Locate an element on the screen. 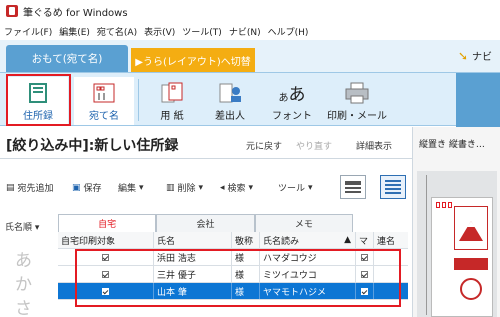 The image size is (500, 317). sender-button: 差出人 is located at coordinates (230, 101).